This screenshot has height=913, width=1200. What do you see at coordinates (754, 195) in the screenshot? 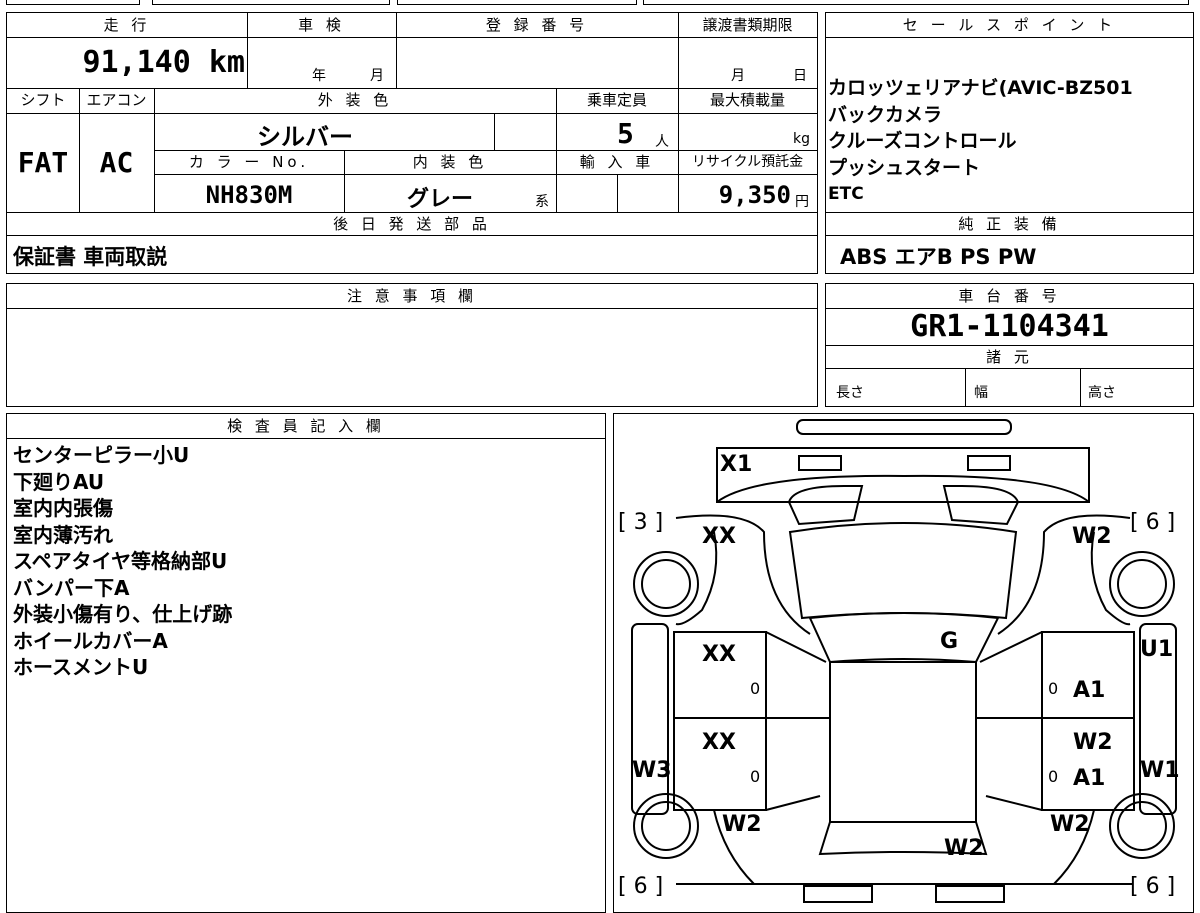
I see `recycle-fee-value: 9,350` at bounding box center [754, 195].